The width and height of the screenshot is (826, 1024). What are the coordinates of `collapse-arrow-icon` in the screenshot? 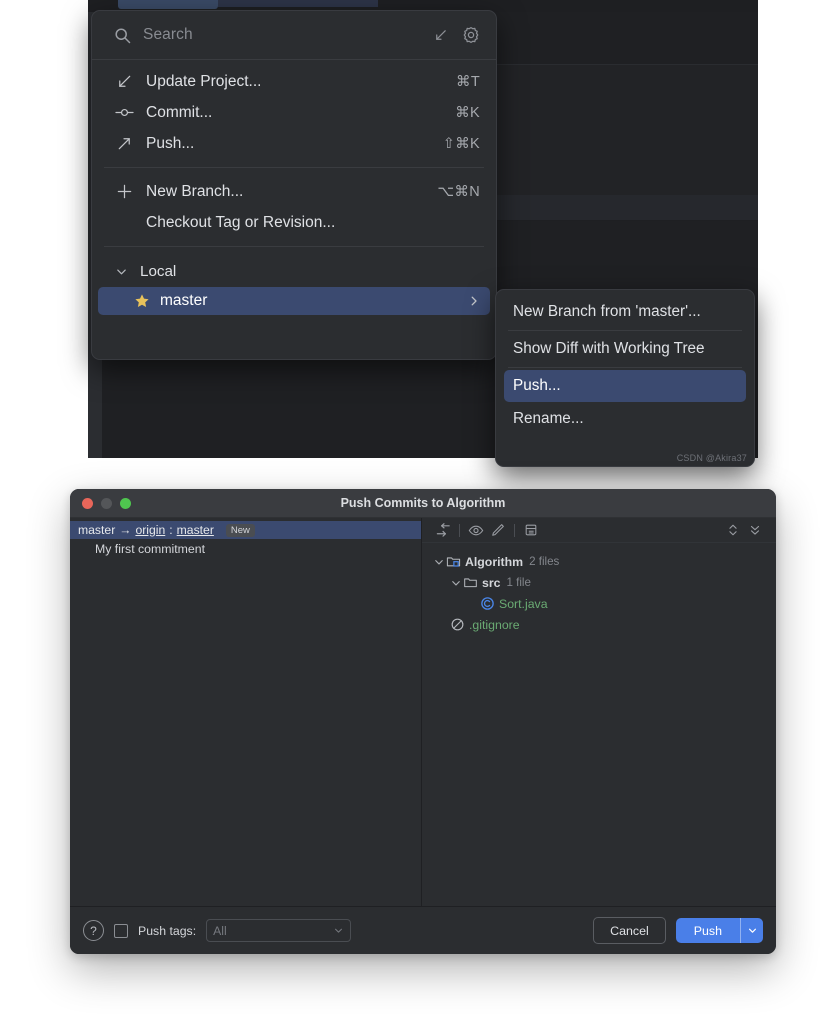 It's located at (443, 530).